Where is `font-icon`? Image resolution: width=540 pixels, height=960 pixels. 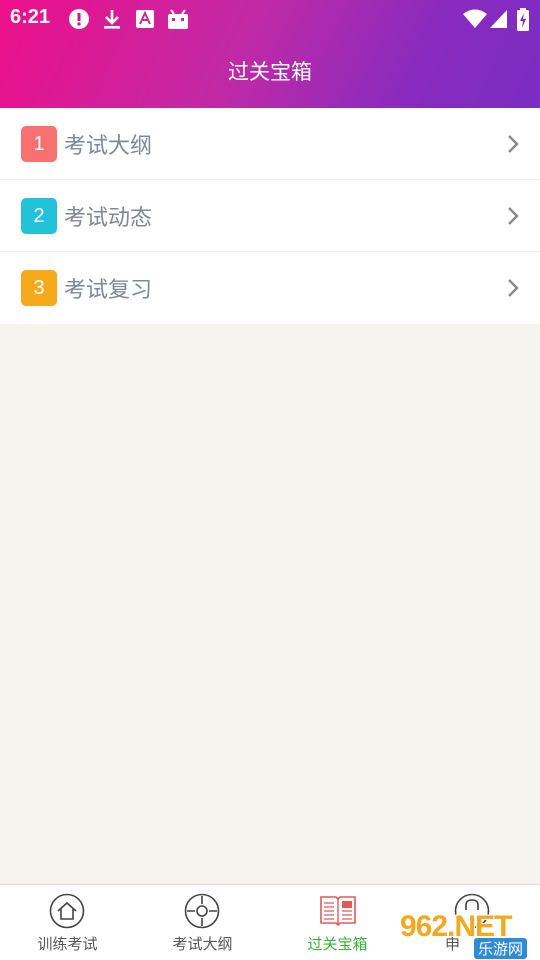 font-icon is located at coordinates (145, 19).